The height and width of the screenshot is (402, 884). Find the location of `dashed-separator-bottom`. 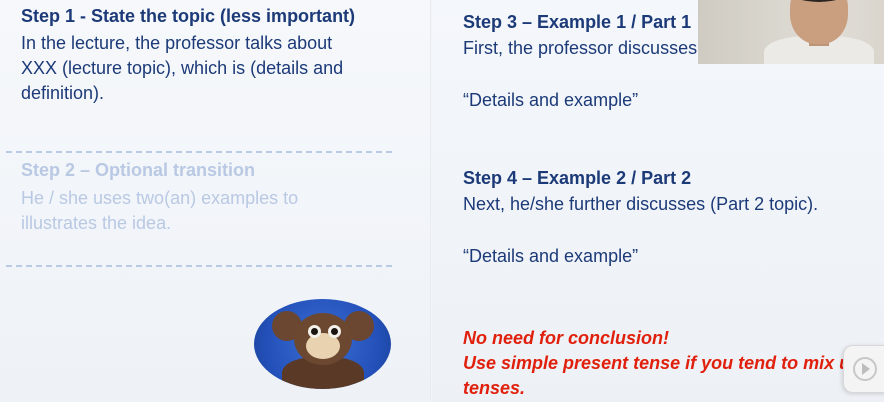

dashed-separator-bottom is located at coordinates (199, 266).